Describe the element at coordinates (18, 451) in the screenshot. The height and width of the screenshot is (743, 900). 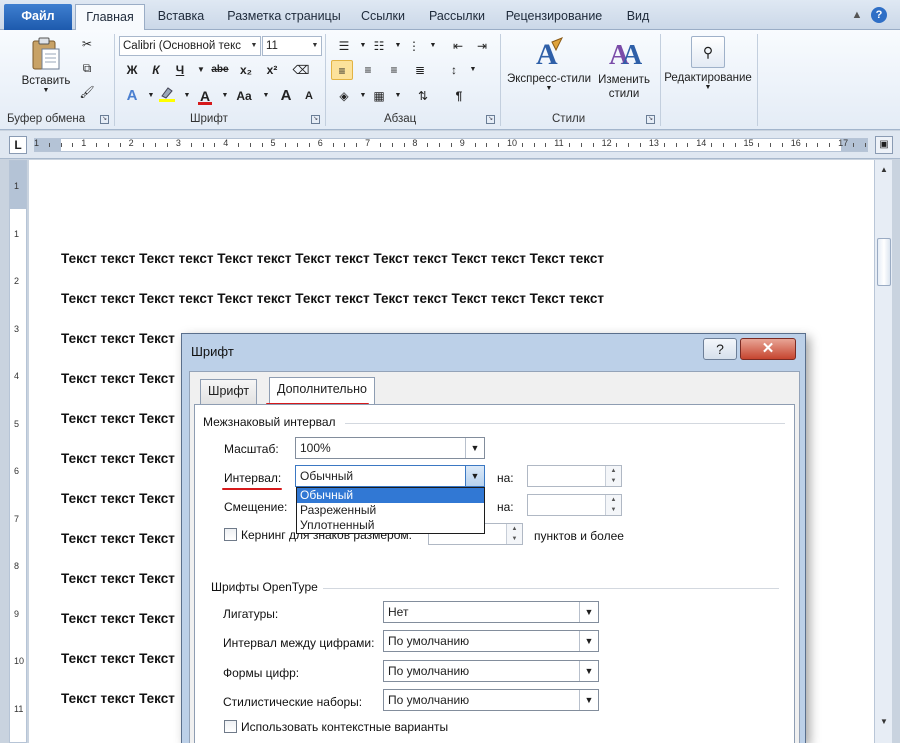
I see `vertical-ruler: 1 1 2 3 4 5 6 7 8 9 10 11` at that location.